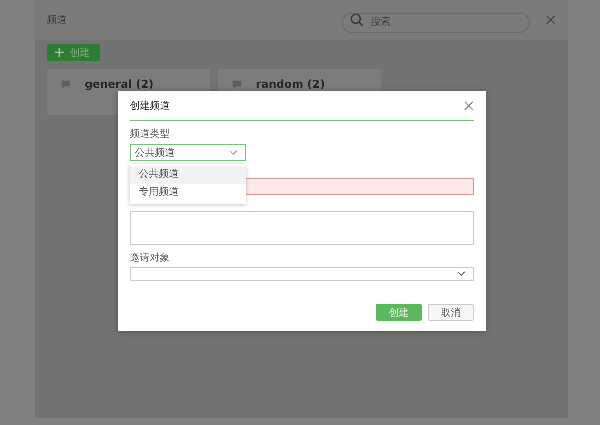 This screenshot has width=600, height=425. Describe the element at coordinates (291, 84) in the screenshot. I see `channel-name: random (2)` at that location.